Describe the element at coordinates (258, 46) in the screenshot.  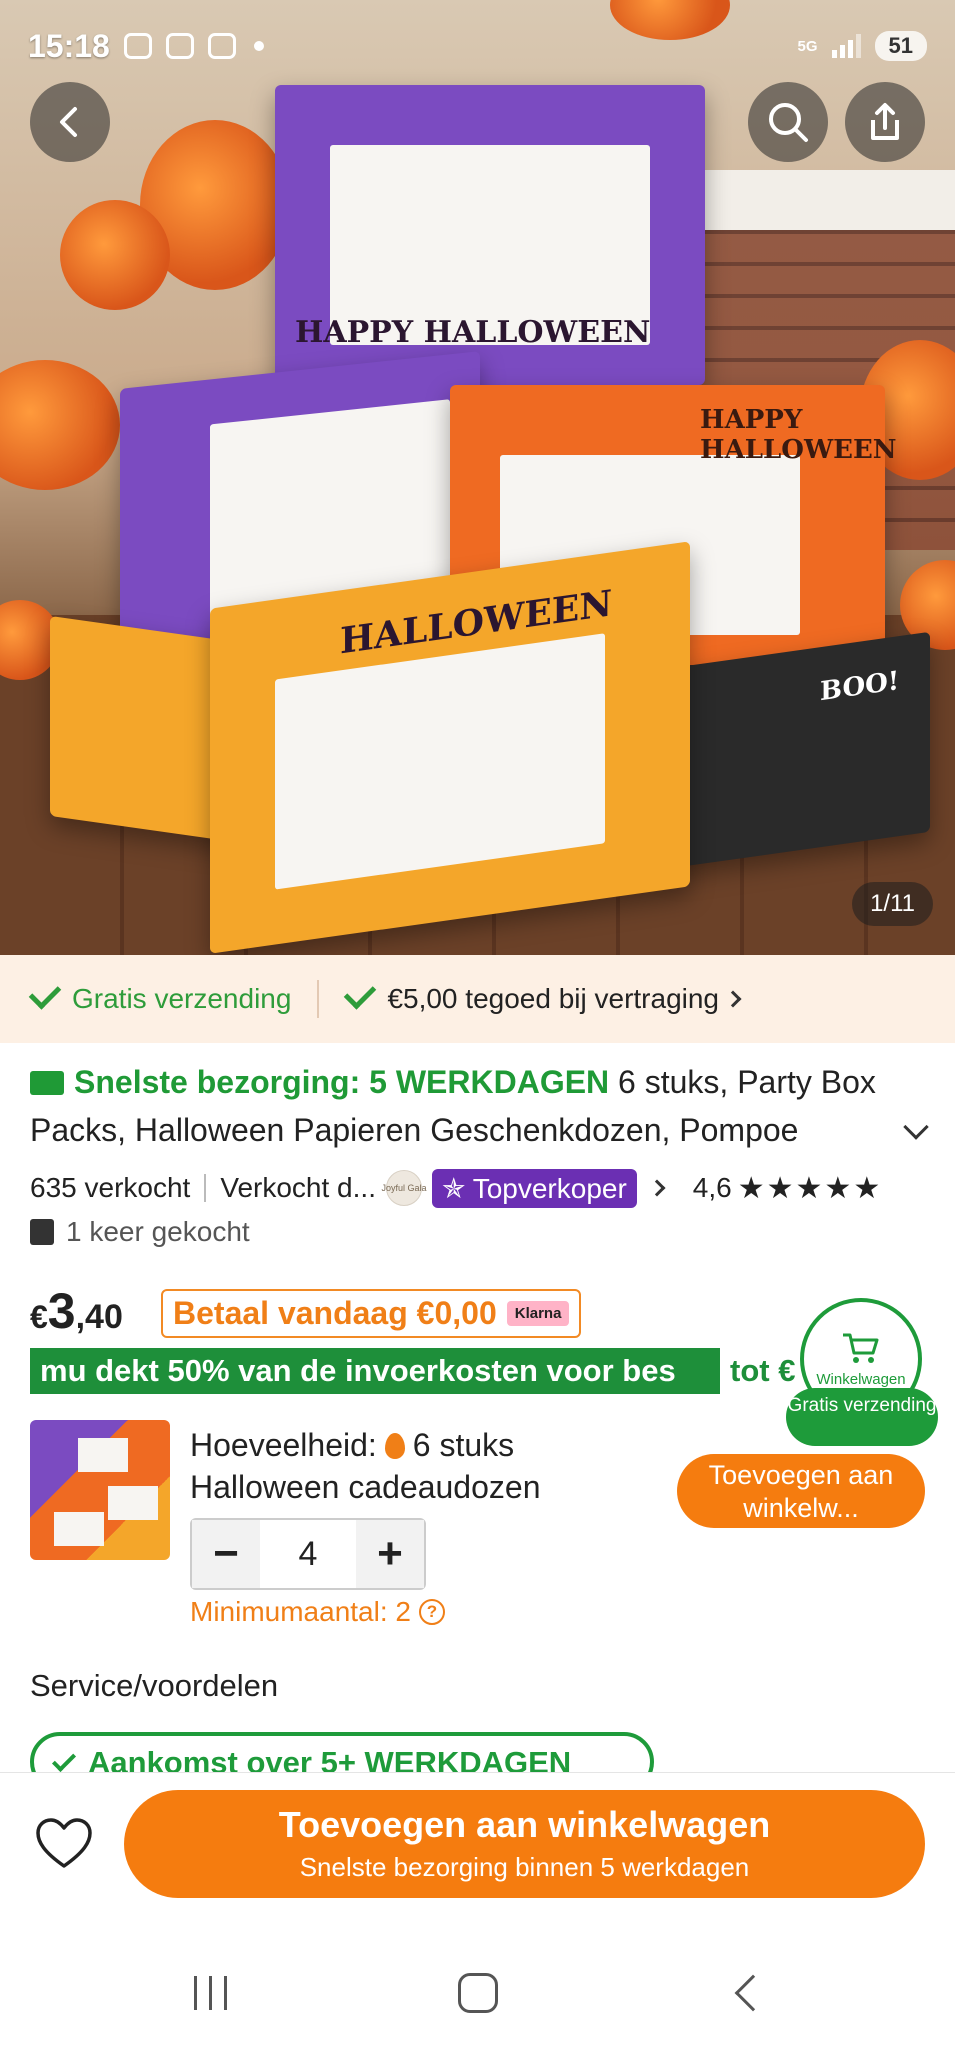
I see `notification-dot-icon` at that location.